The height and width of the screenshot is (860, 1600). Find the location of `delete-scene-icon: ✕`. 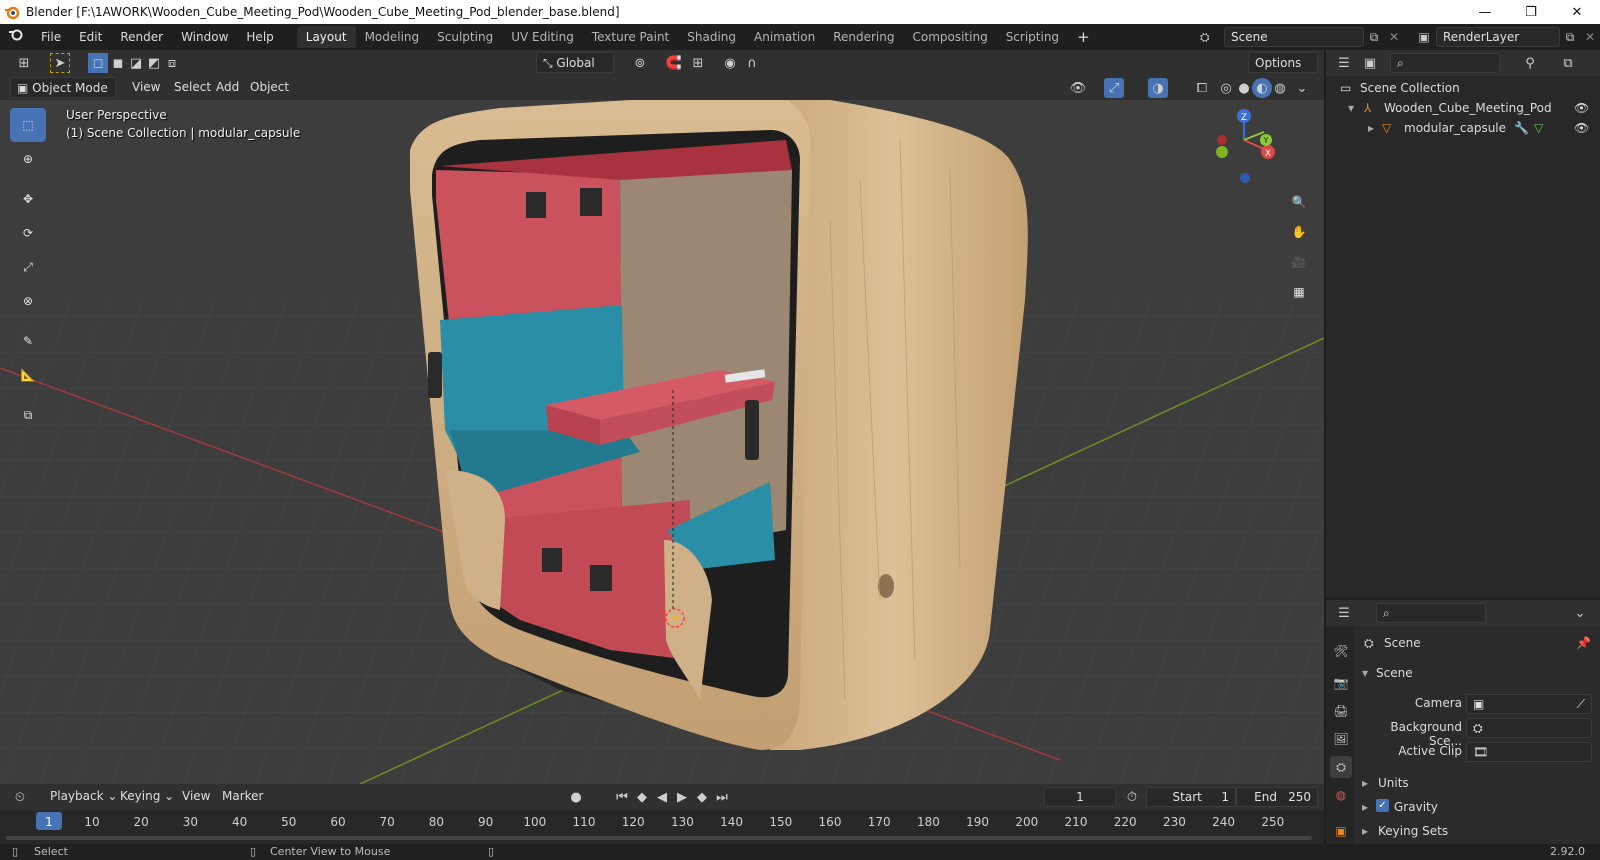

delete-scene-icon: ✕ is located at coordinates (1394, 37).